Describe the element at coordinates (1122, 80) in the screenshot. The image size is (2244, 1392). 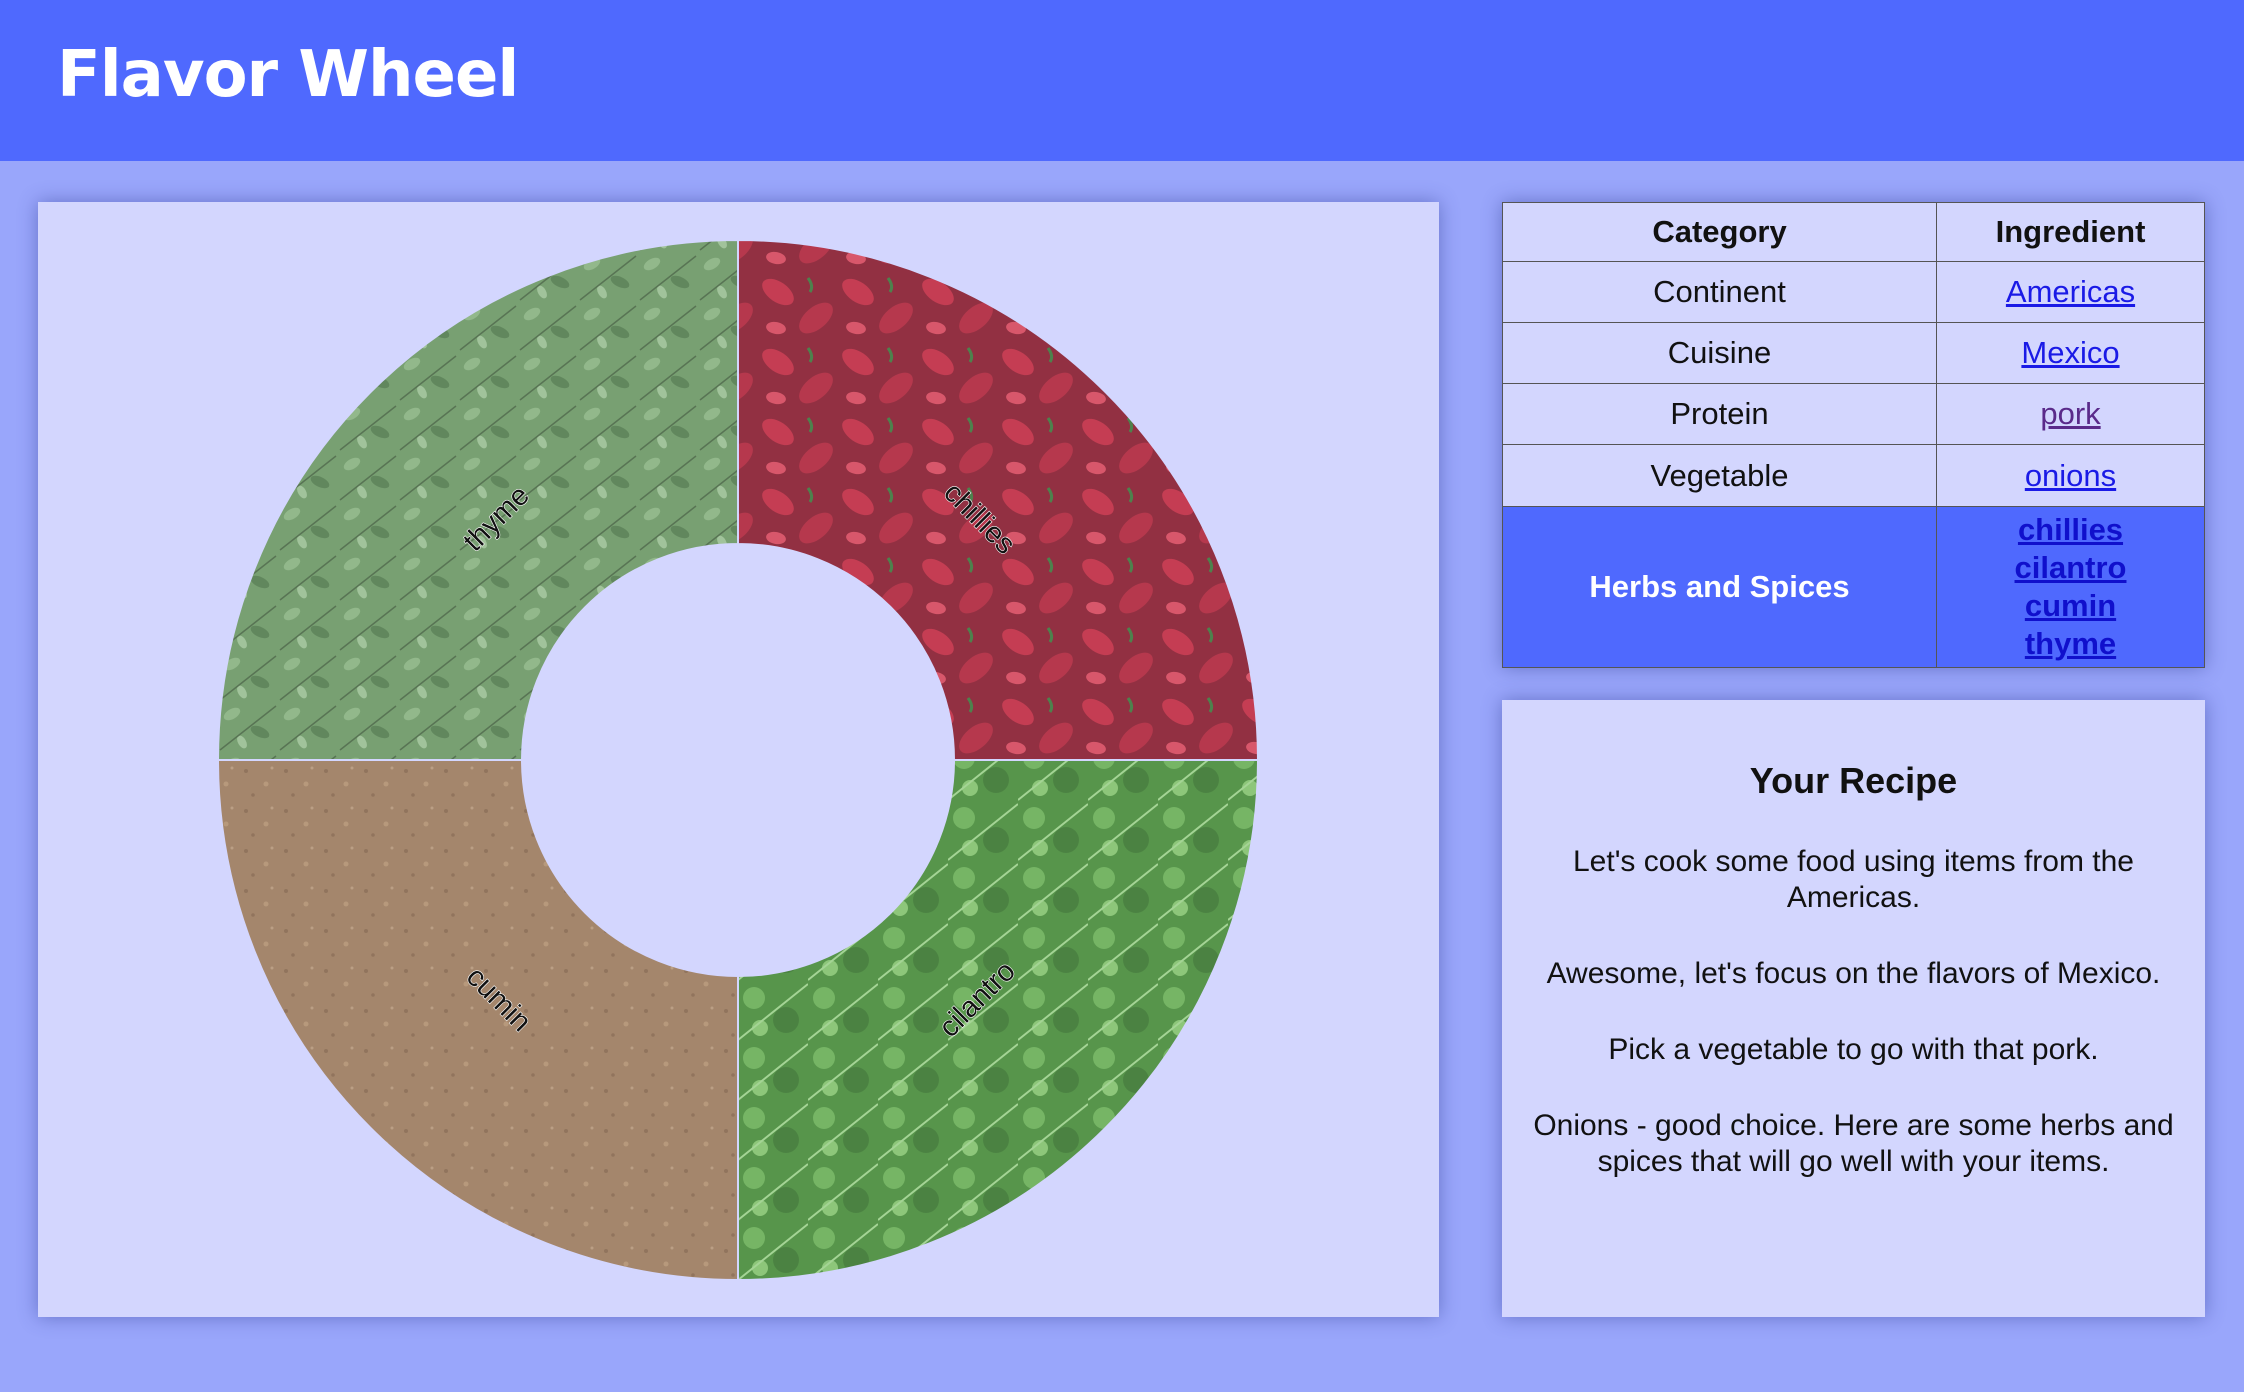
I see `app-header: Flavor Wheel` at that location.